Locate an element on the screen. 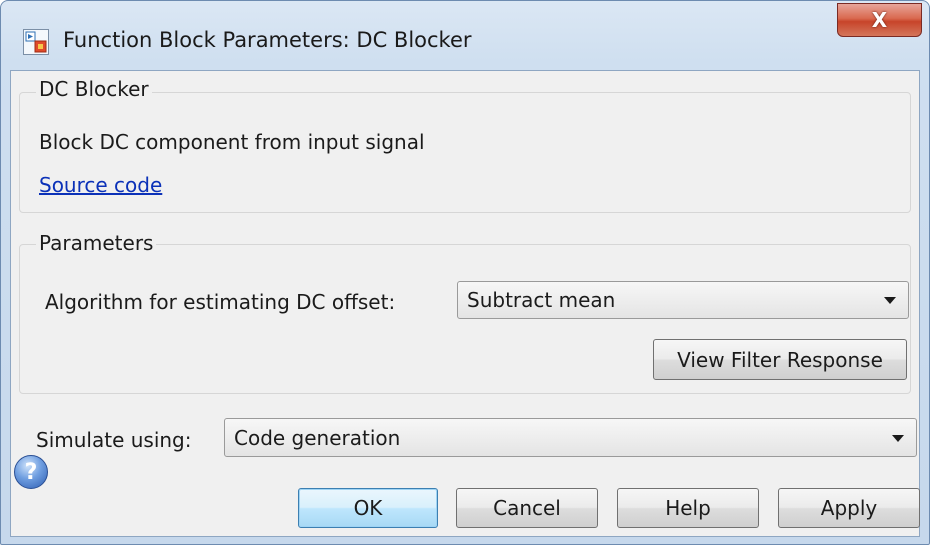 The width and height of the screenshot is (932, 547). ok-button: OK is located at coordinates (368, 508).